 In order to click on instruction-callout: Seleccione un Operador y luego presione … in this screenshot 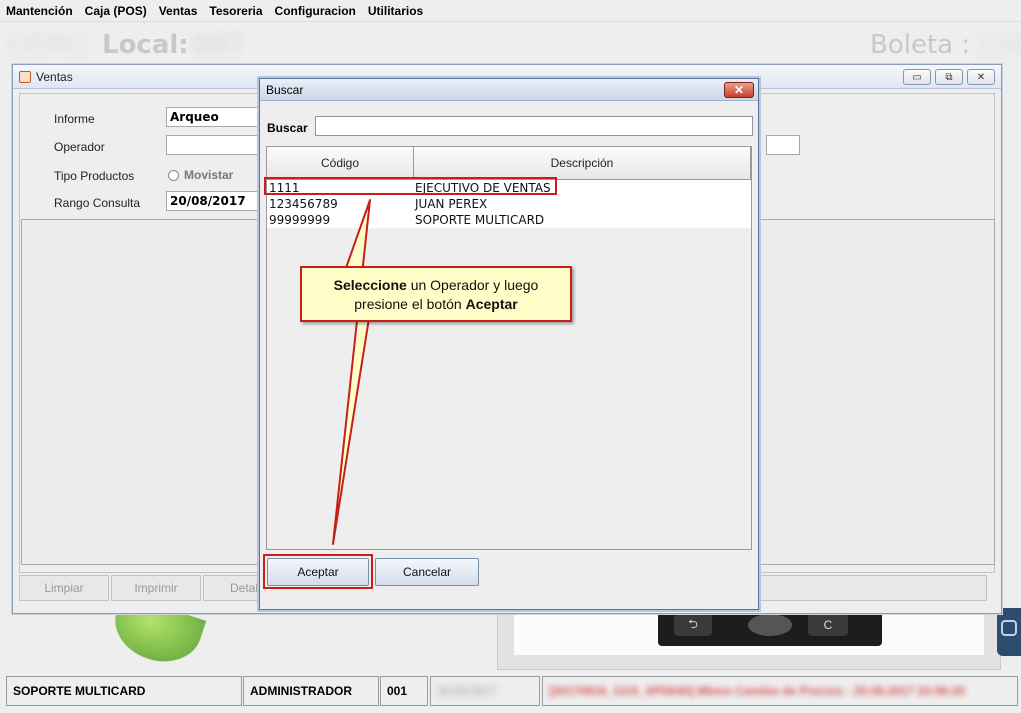, I will do `click(436, 294)`.